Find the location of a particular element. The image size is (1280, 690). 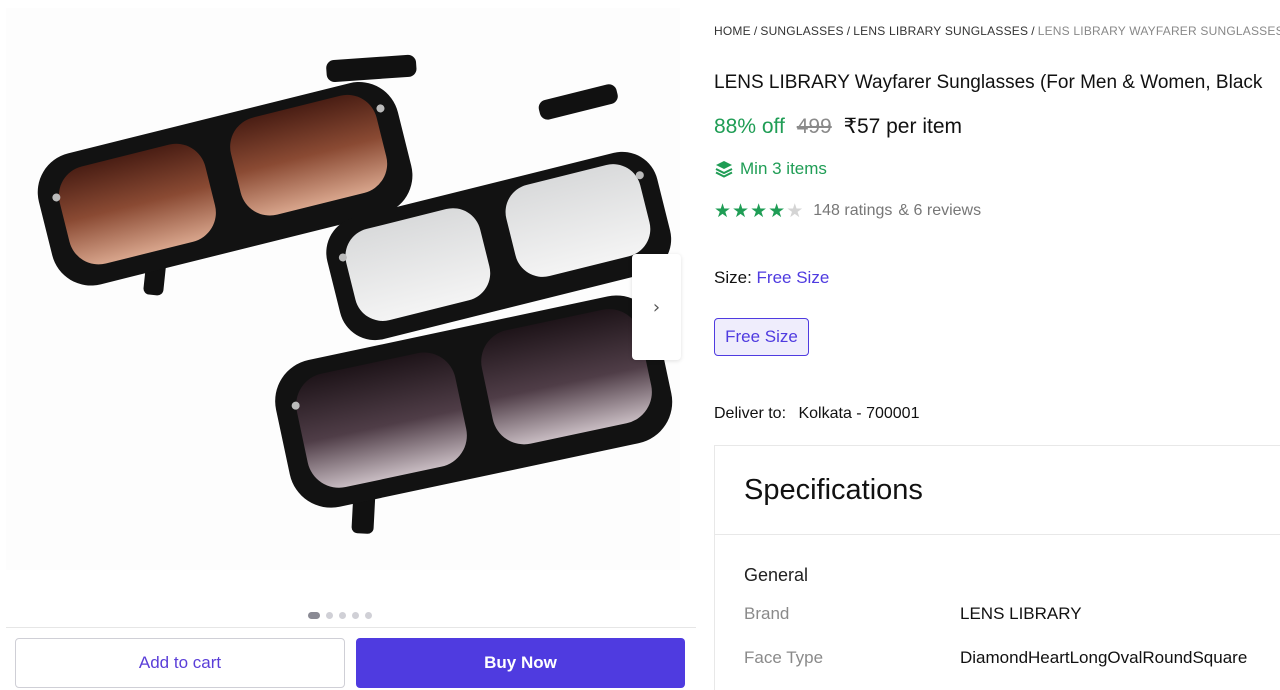

chevron-right-icon: › is located at coordinates (656, 307).